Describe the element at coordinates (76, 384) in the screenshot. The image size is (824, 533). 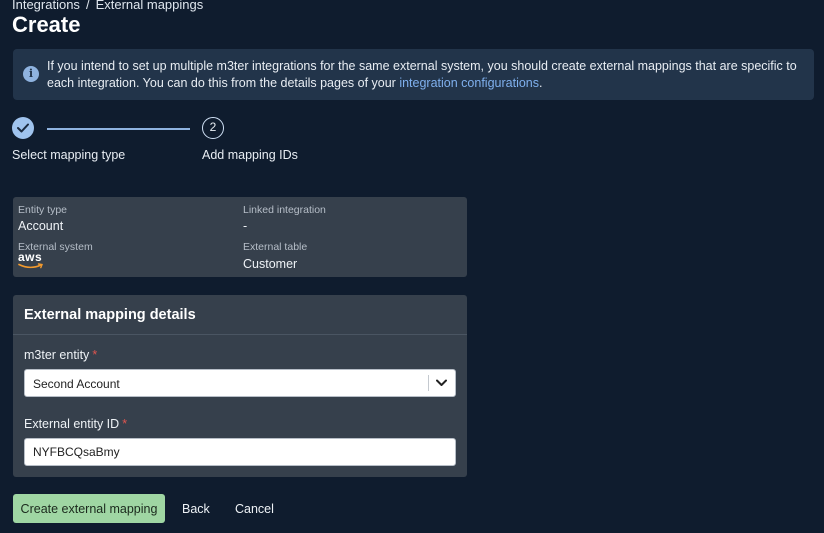
I see `m3ter-entity-selected-value: Second Account` at that location.